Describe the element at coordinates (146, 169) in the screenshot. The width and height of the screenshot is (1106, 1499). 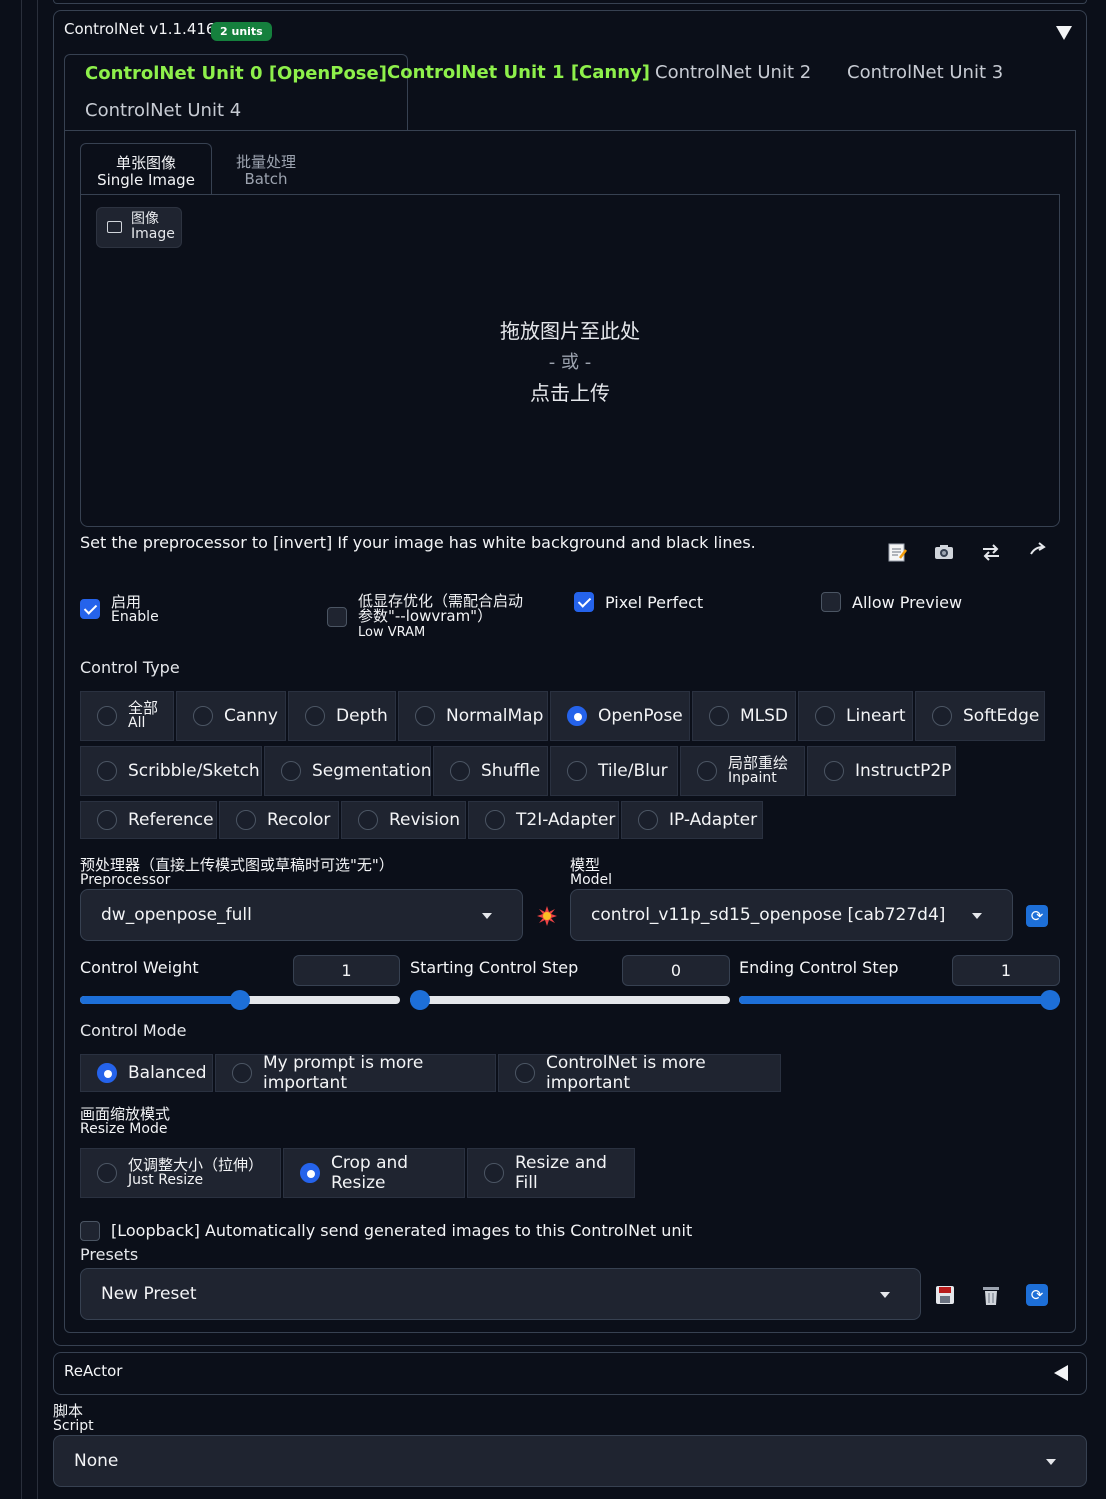
I see `tab-single-image: 单张图像 Single Image` at that location.